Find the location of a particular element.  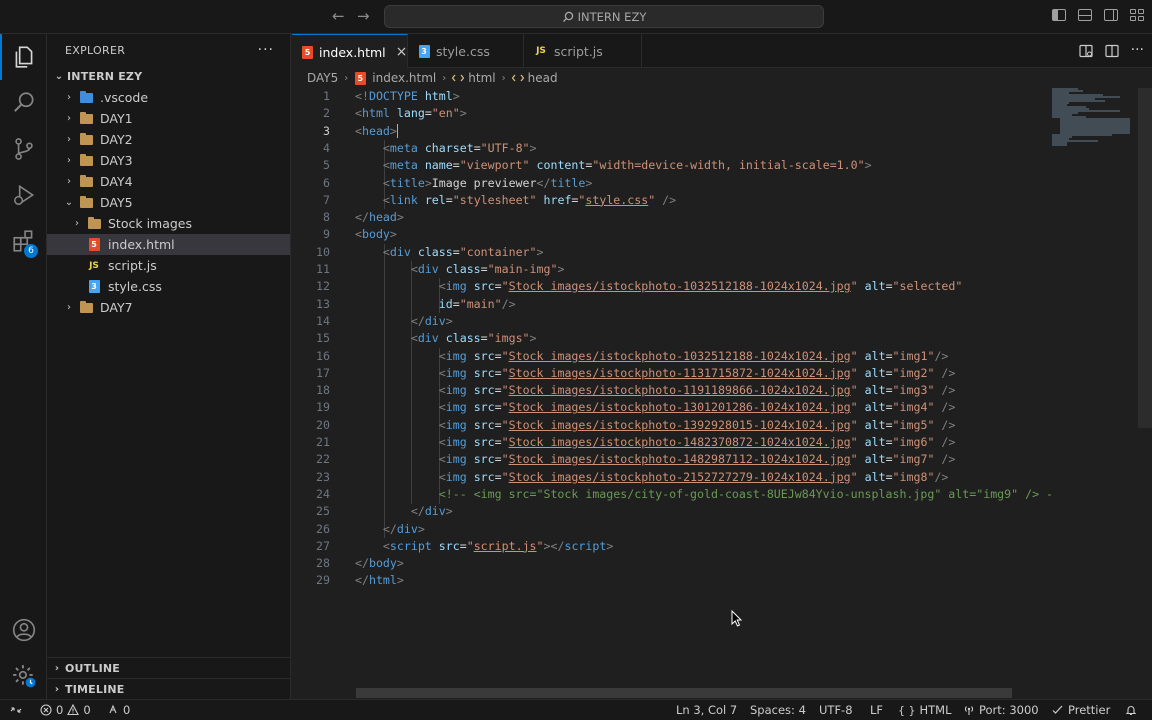

tree-item-index-html: 5 index.html is located at coordinates (168, 244).